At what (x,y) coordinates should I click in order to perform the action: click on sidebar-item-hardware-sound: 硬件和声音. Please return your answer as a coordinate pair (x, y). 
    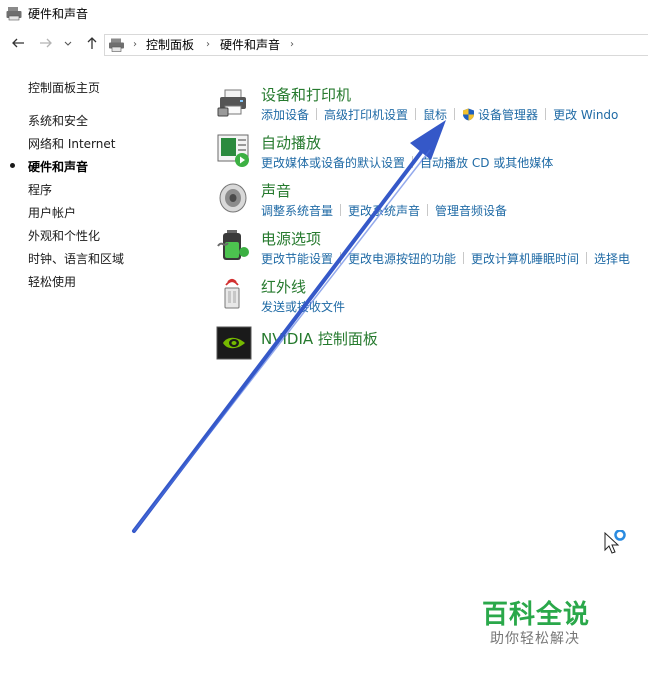
    Looking at the image, I should click on (58, 166).